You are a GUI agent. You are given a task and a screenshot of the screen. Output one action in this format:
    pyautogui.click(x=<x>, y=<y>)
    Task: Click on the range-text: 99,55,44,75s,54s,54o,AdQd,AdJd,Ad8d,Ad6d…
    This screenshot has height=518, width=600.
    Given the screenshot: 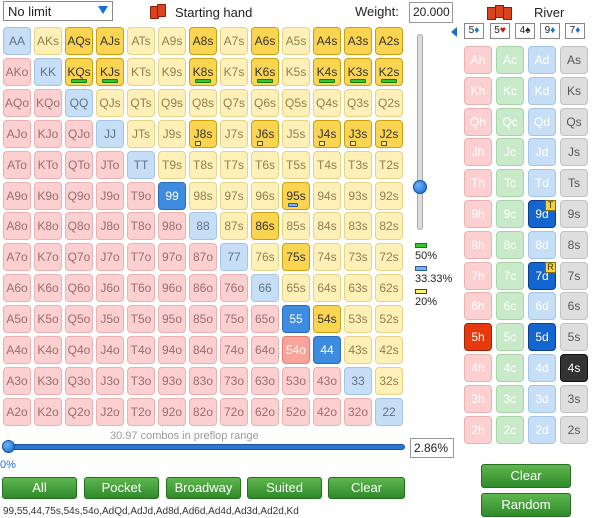 What is the action you would take?
    pyautogui.click(x=204, y=512)
    